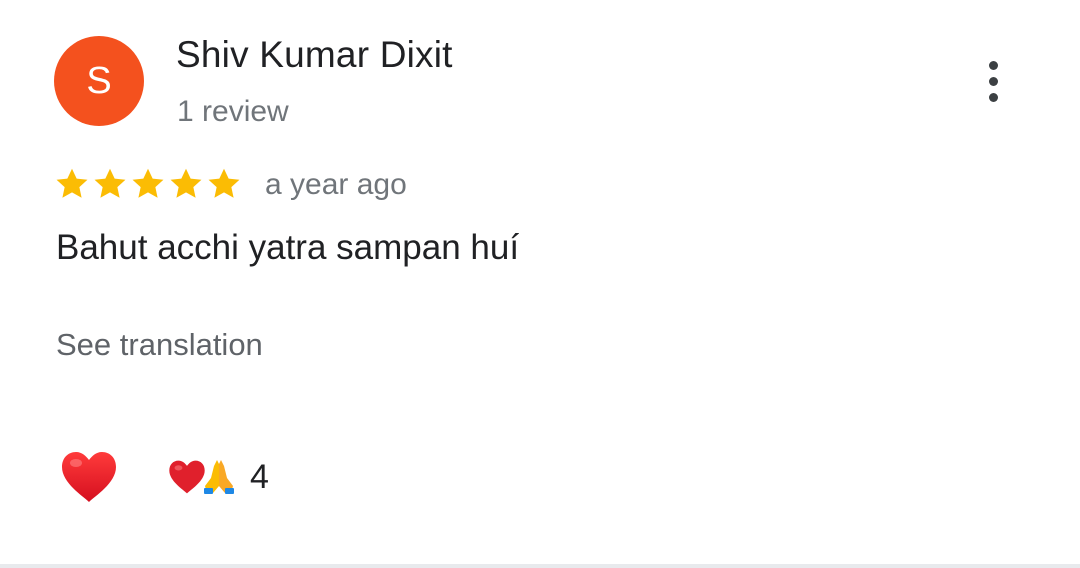 The width and height of the screenshot is (1080, 568). I want to click on star-rating, so click(148, 184).